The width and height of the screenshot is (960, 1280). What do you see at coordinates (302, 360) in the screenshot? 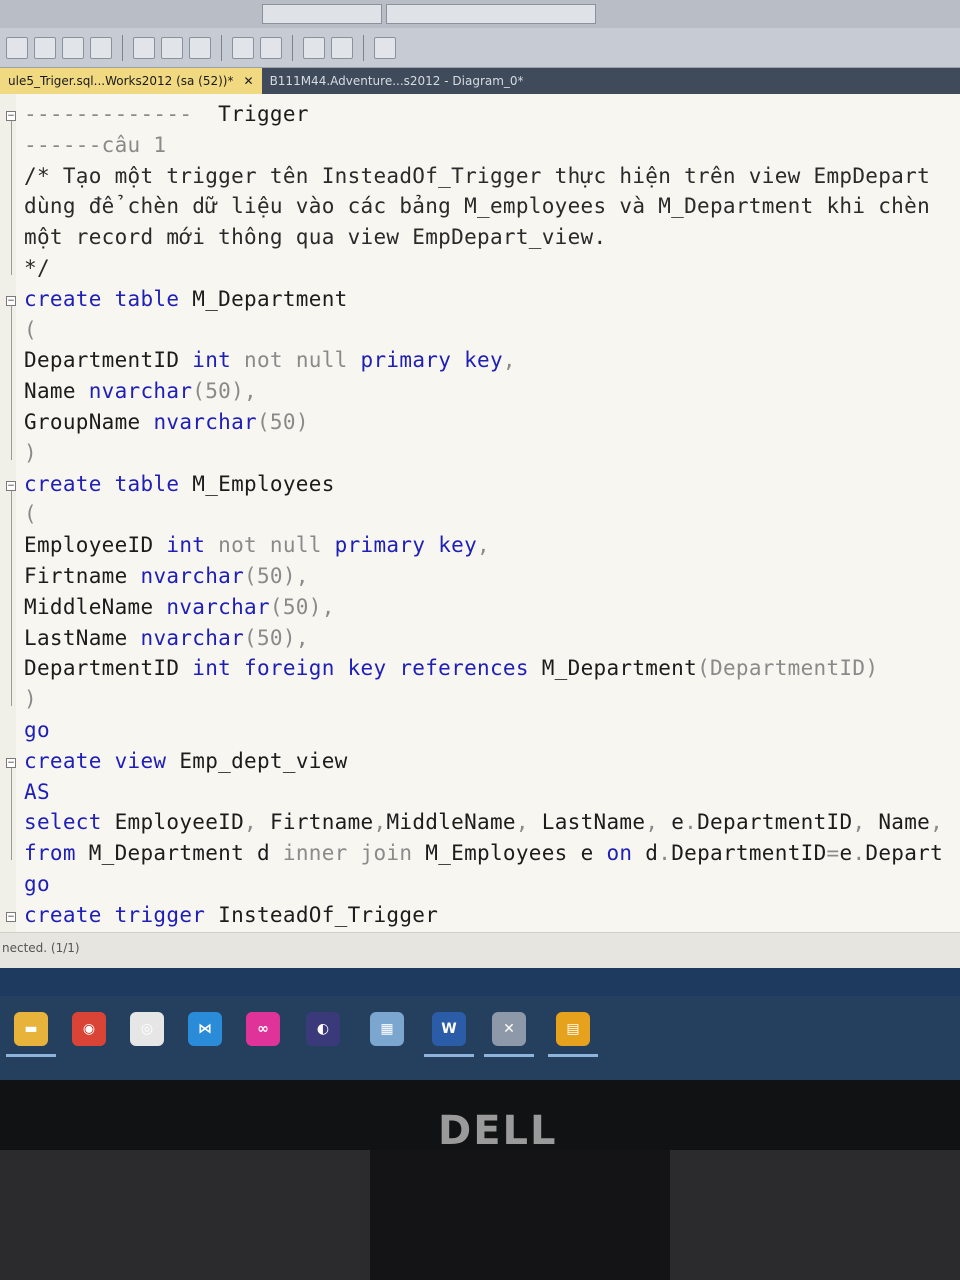
I see `code-token: not null` at bounding box center [302, 360].